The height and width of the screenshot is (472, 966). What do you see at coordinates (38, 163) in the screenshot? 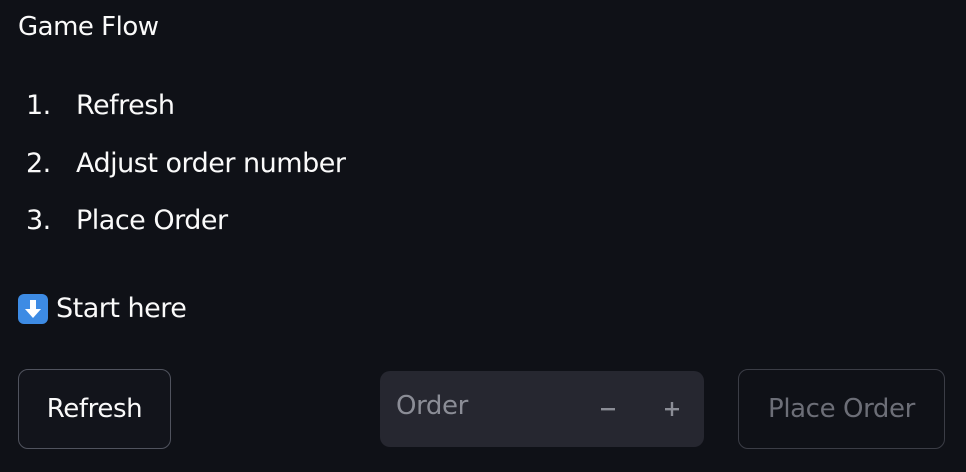
I see `step-number: 2.` at bounding box center [38, 163].